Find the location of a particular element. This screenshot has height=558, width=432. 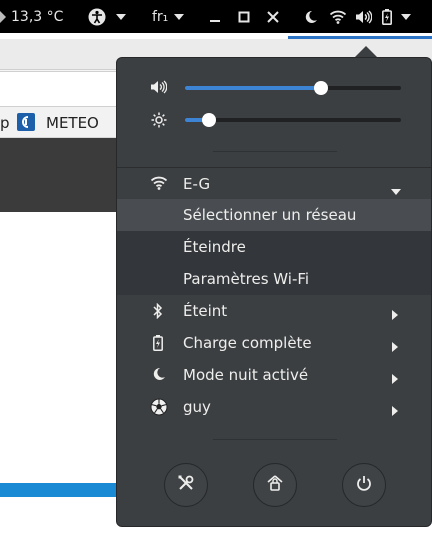

weather-indicator: 13,3 °C is located at coordinates (31, 16).